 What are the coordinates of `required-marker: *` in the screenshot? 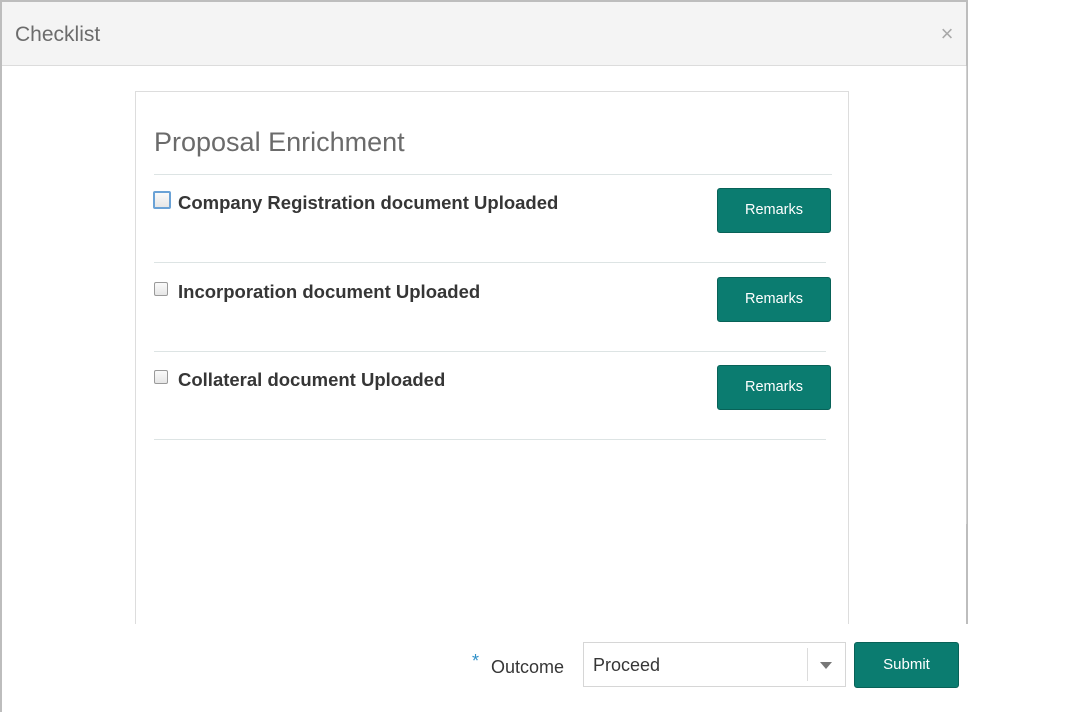 It's located at (476, 661).